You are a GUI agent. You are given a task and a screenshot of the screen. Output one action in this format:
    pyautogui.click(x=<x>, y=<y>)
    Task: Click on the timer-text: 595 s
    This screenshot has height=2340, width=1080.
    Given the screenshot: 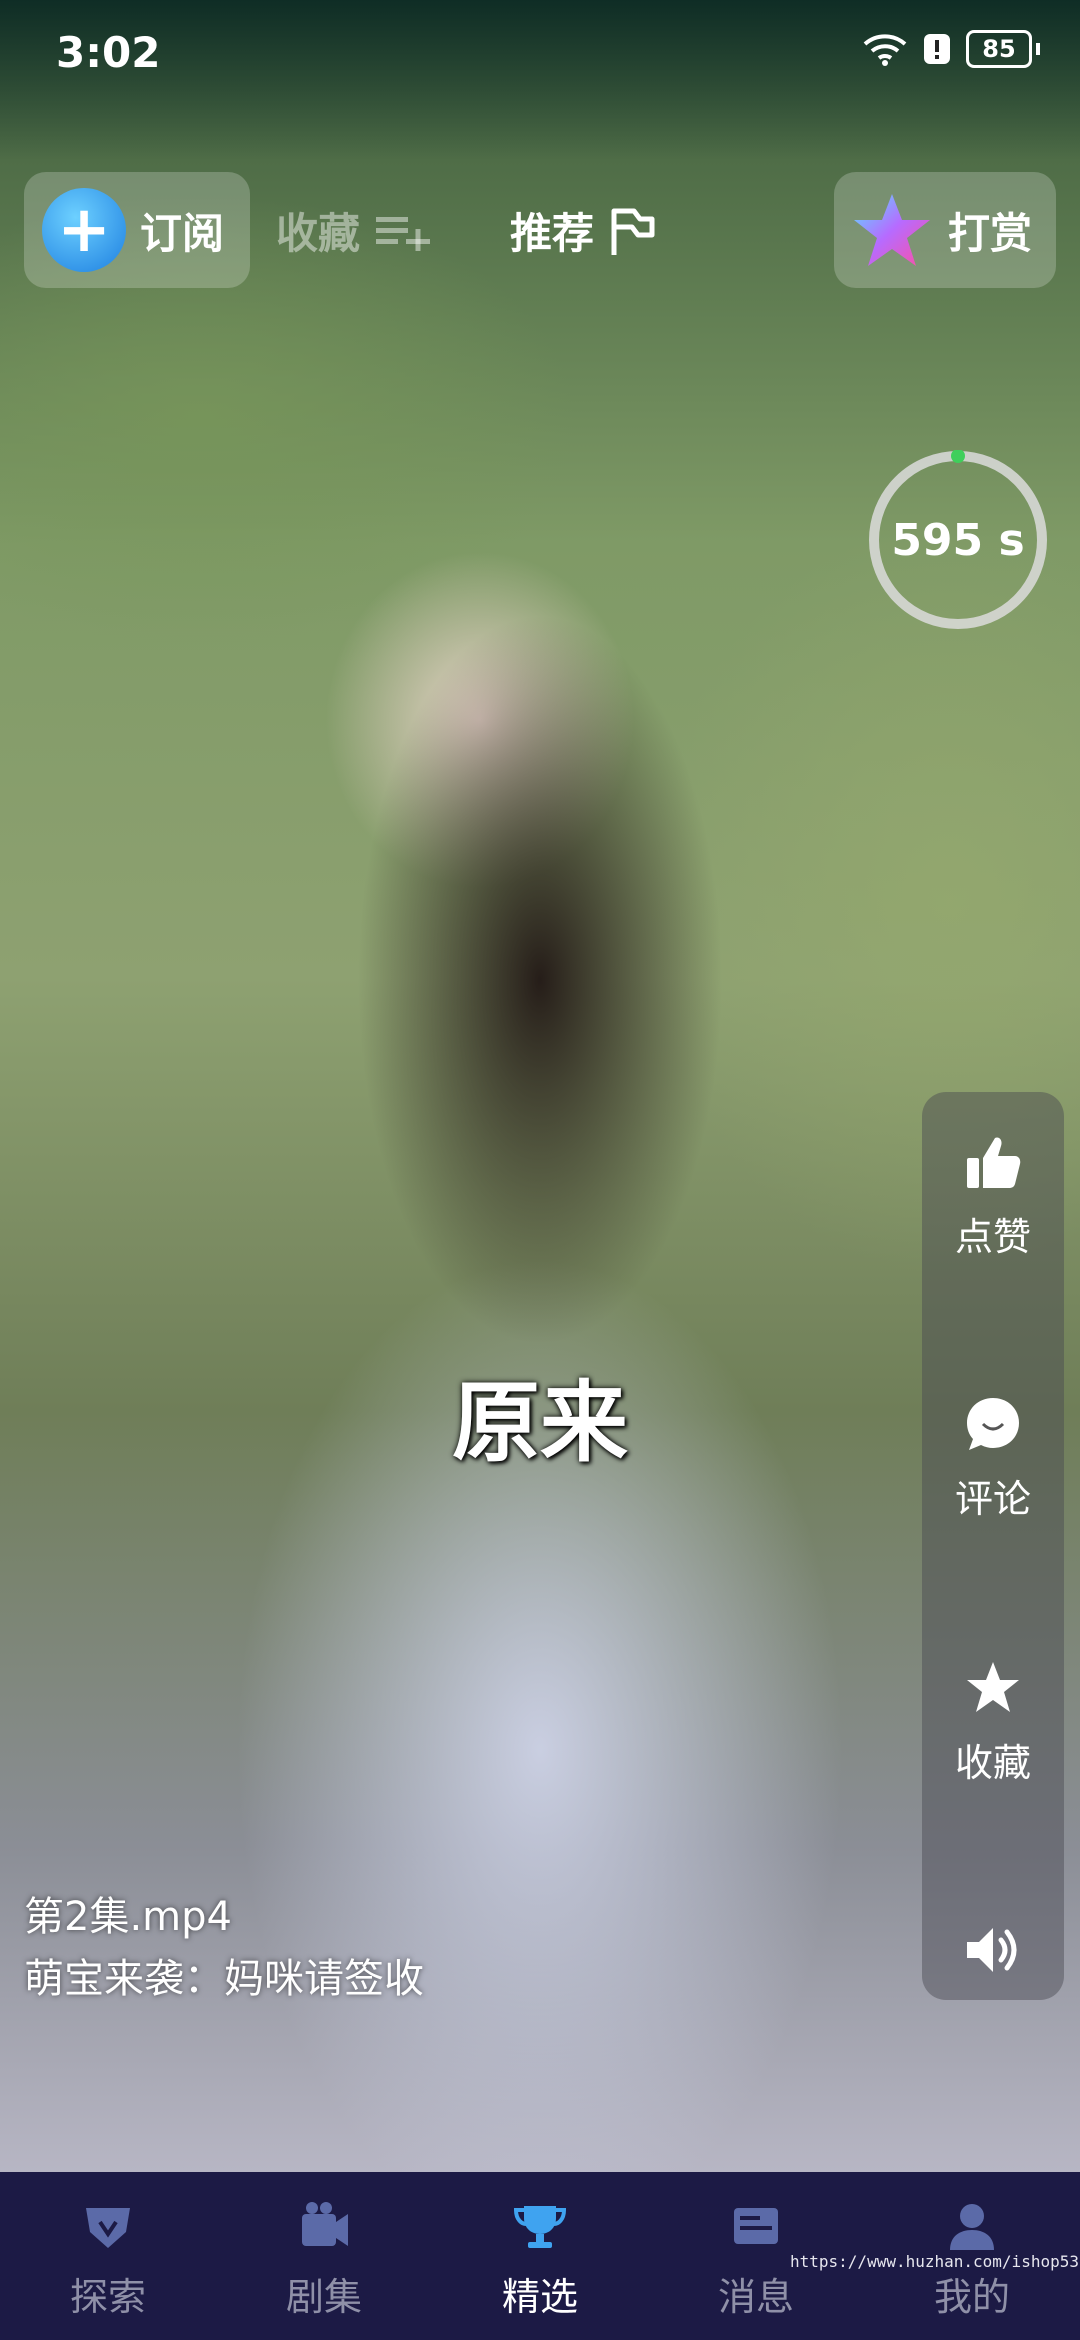 What is the action you would take?
    pyautogui.click(x=958, y=540)
    